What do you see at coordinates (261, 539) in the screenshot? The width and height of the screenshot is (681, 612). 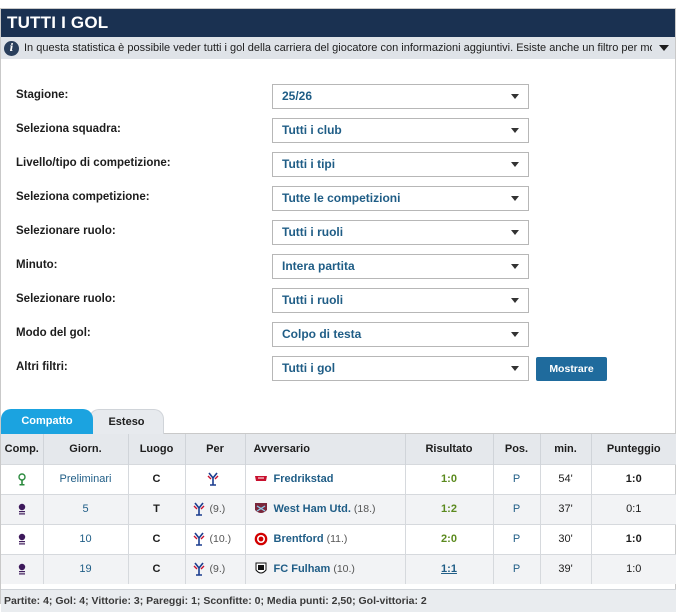 I see `brentford-crest-icon` at bounding box center [261, 539].